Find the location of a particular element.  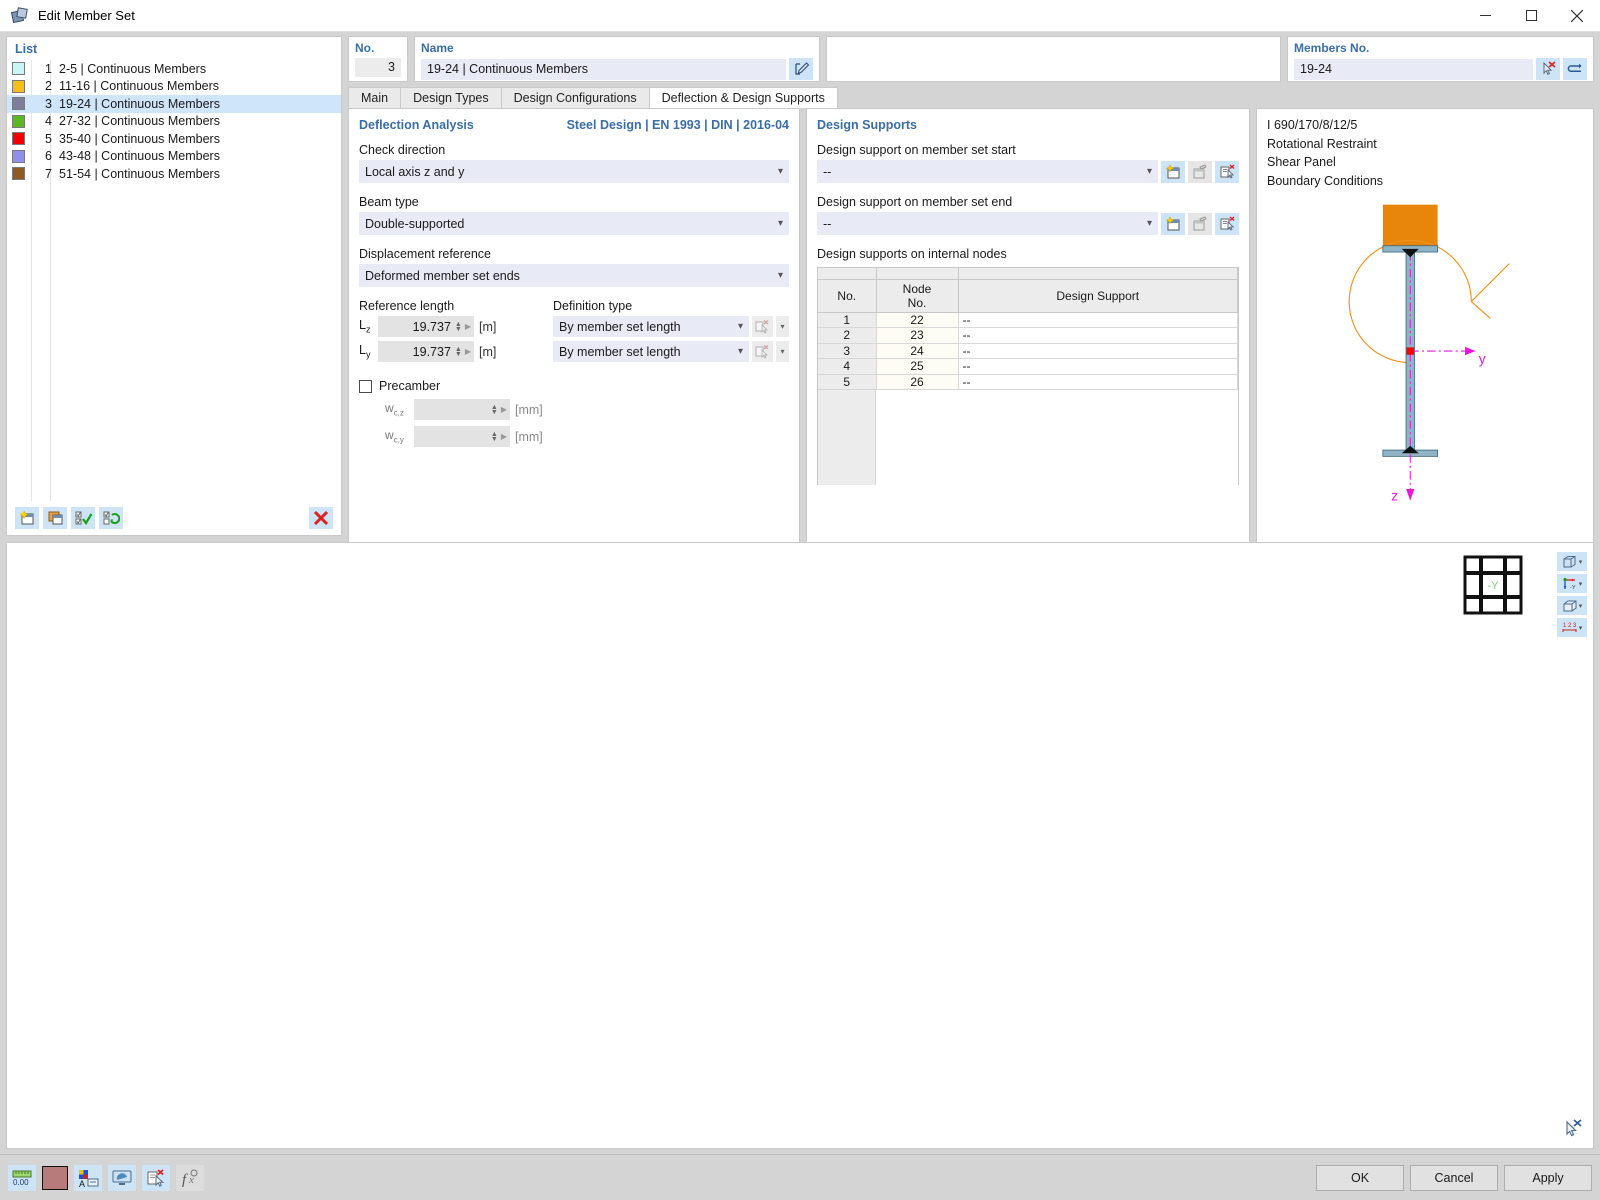

members-field-group: Members No. 19-24 is located at coordinates (1440, 59).